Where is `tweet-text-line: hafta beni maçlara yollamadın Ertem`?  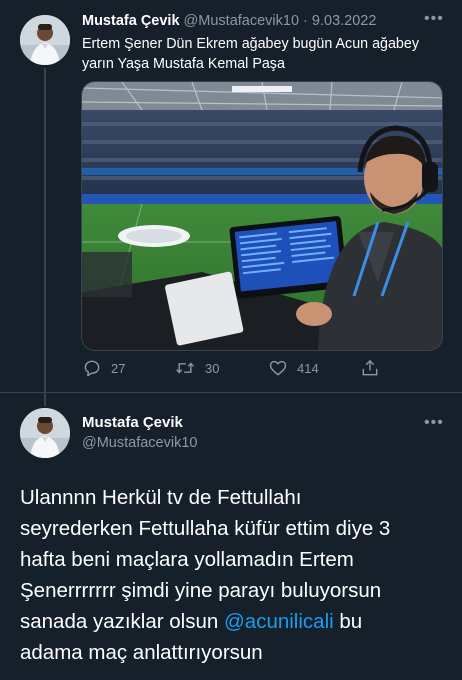 tweet-text-line: hafta beni maçlara yollamadın Ertem is located at coordinates (187, 559).